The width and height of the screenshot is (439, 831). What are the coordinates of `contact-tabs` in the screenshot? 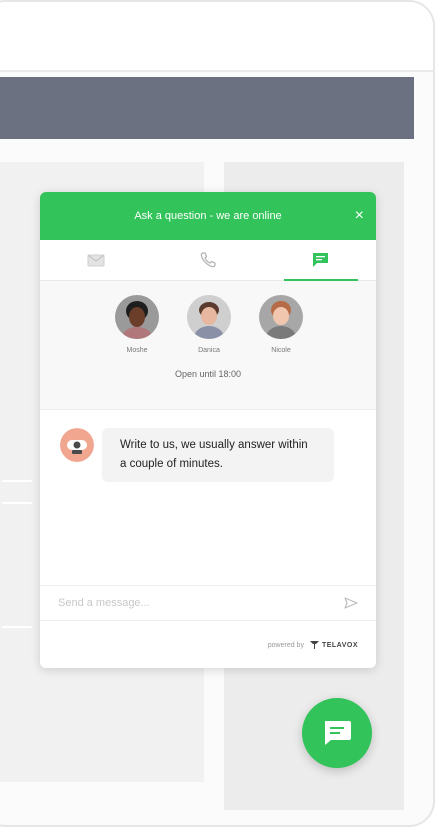 It's located at (208, 260).